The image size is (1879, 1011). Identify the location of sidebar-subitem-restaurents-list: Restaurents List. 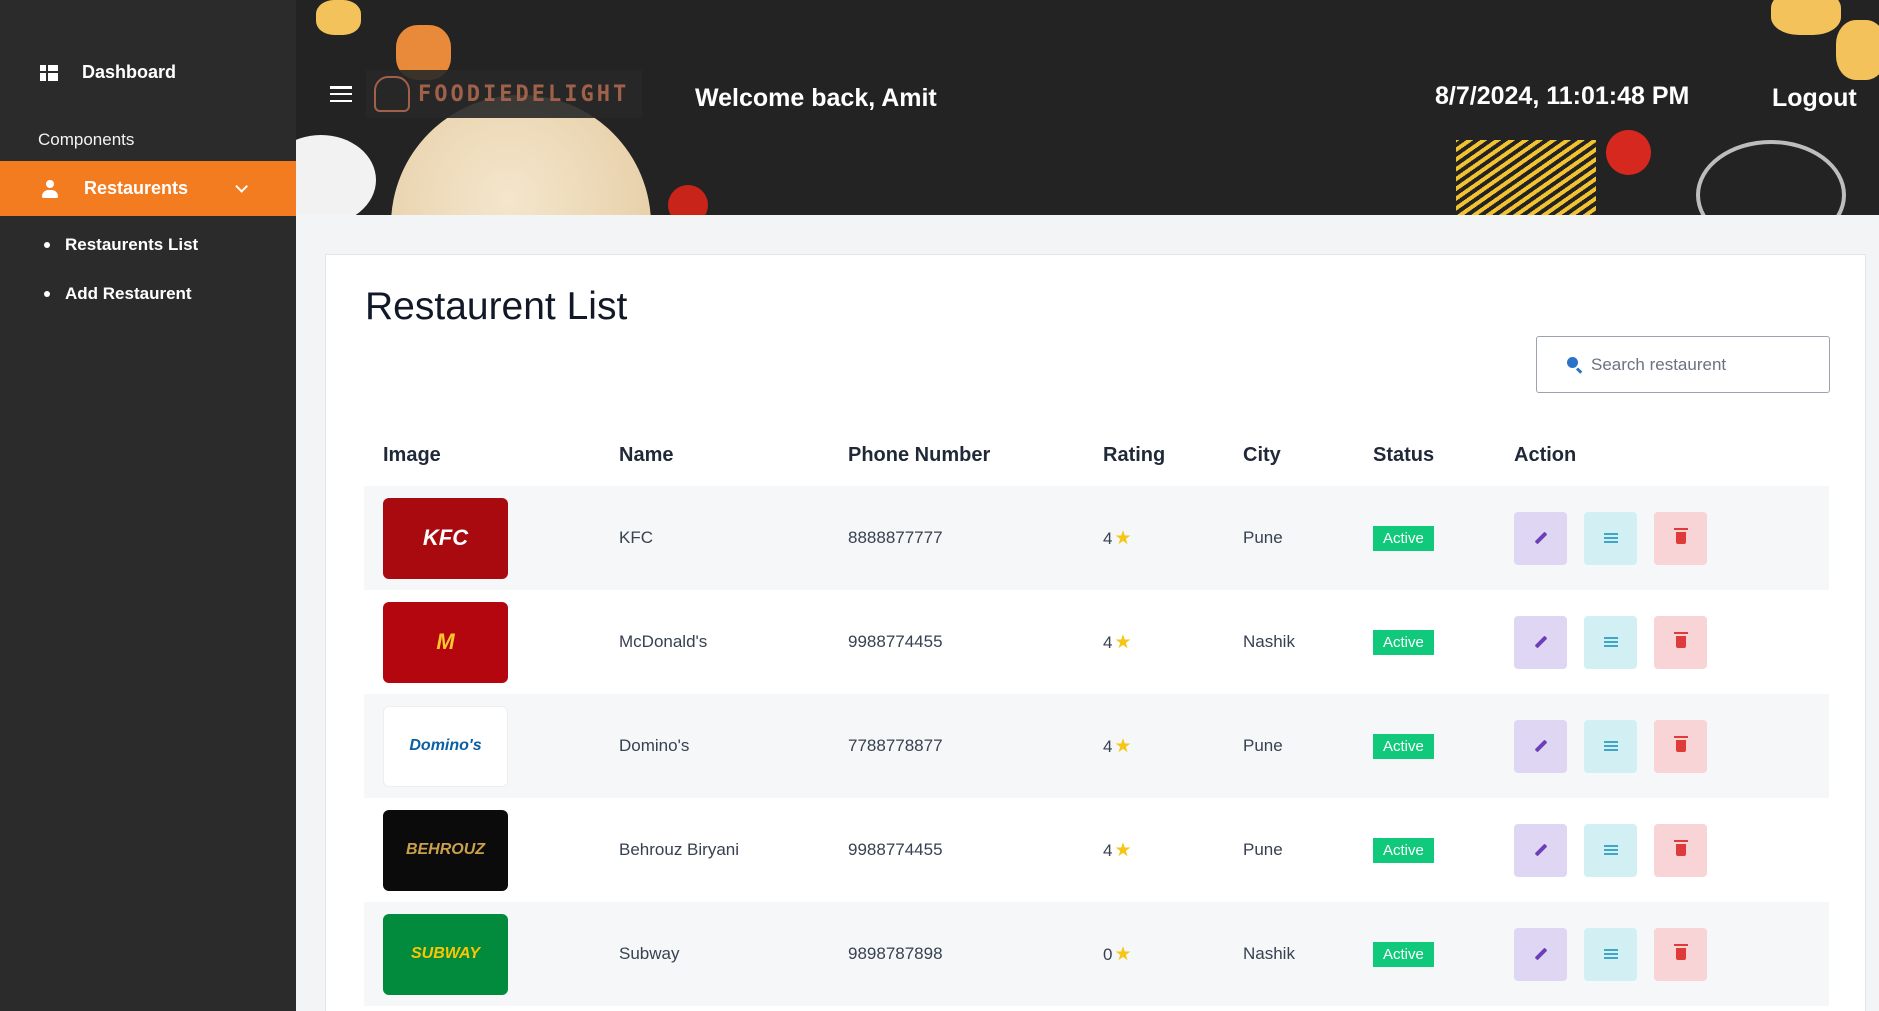
(121, 245).